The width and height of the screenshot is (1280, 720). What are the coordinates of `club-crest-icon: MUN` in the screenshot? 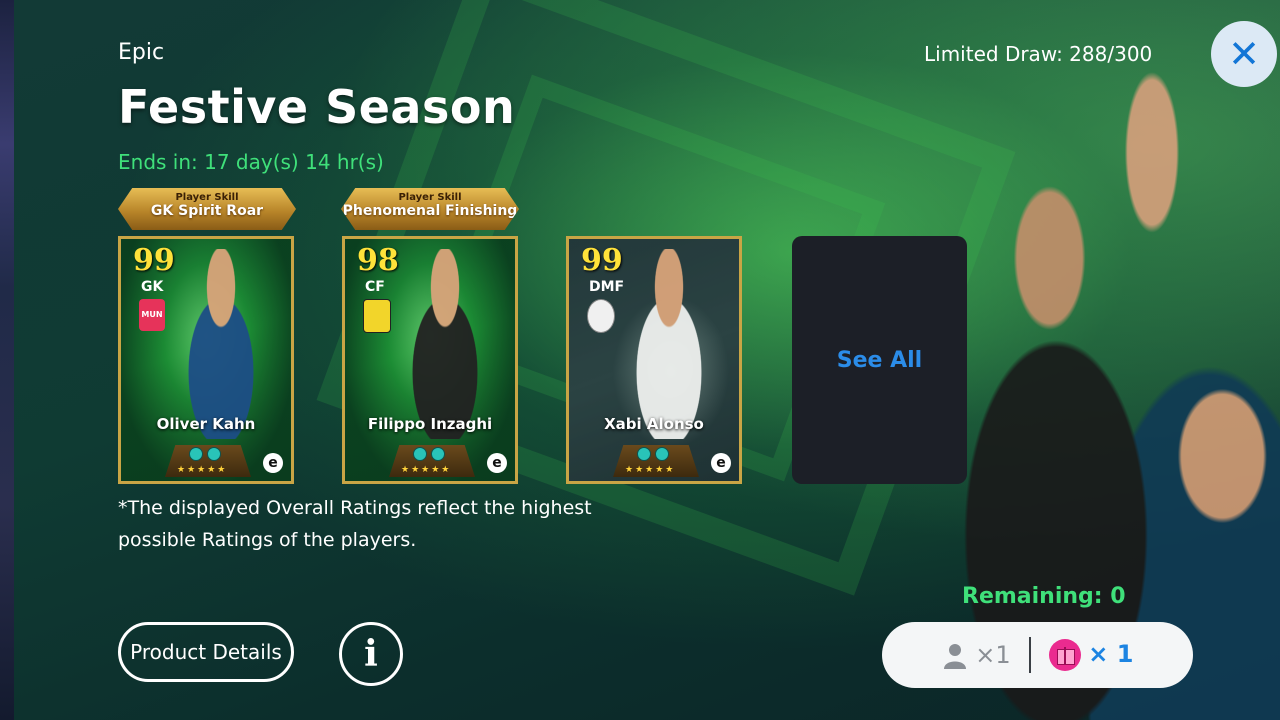 It's located at (152, 315).